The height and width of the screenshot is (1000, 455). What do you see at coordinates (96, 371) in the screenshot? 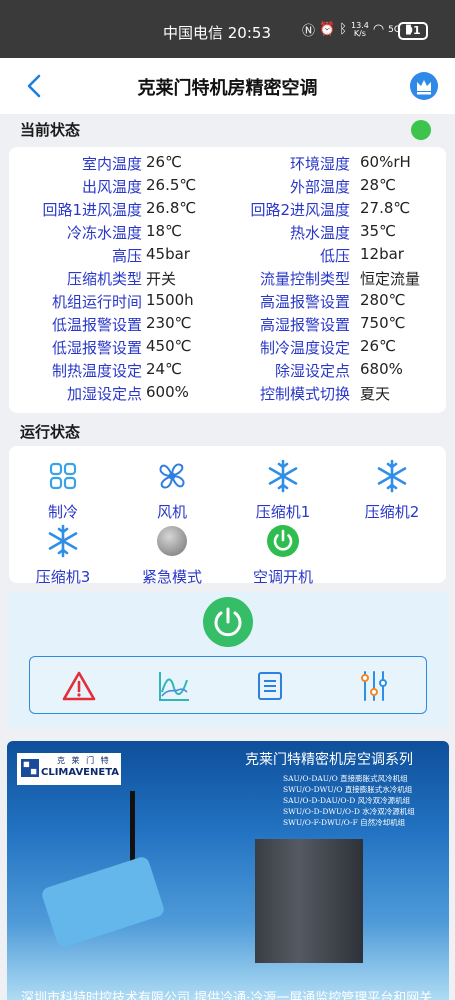
I see `param-label: 制热温度设定` at bounding box center [96, 371].